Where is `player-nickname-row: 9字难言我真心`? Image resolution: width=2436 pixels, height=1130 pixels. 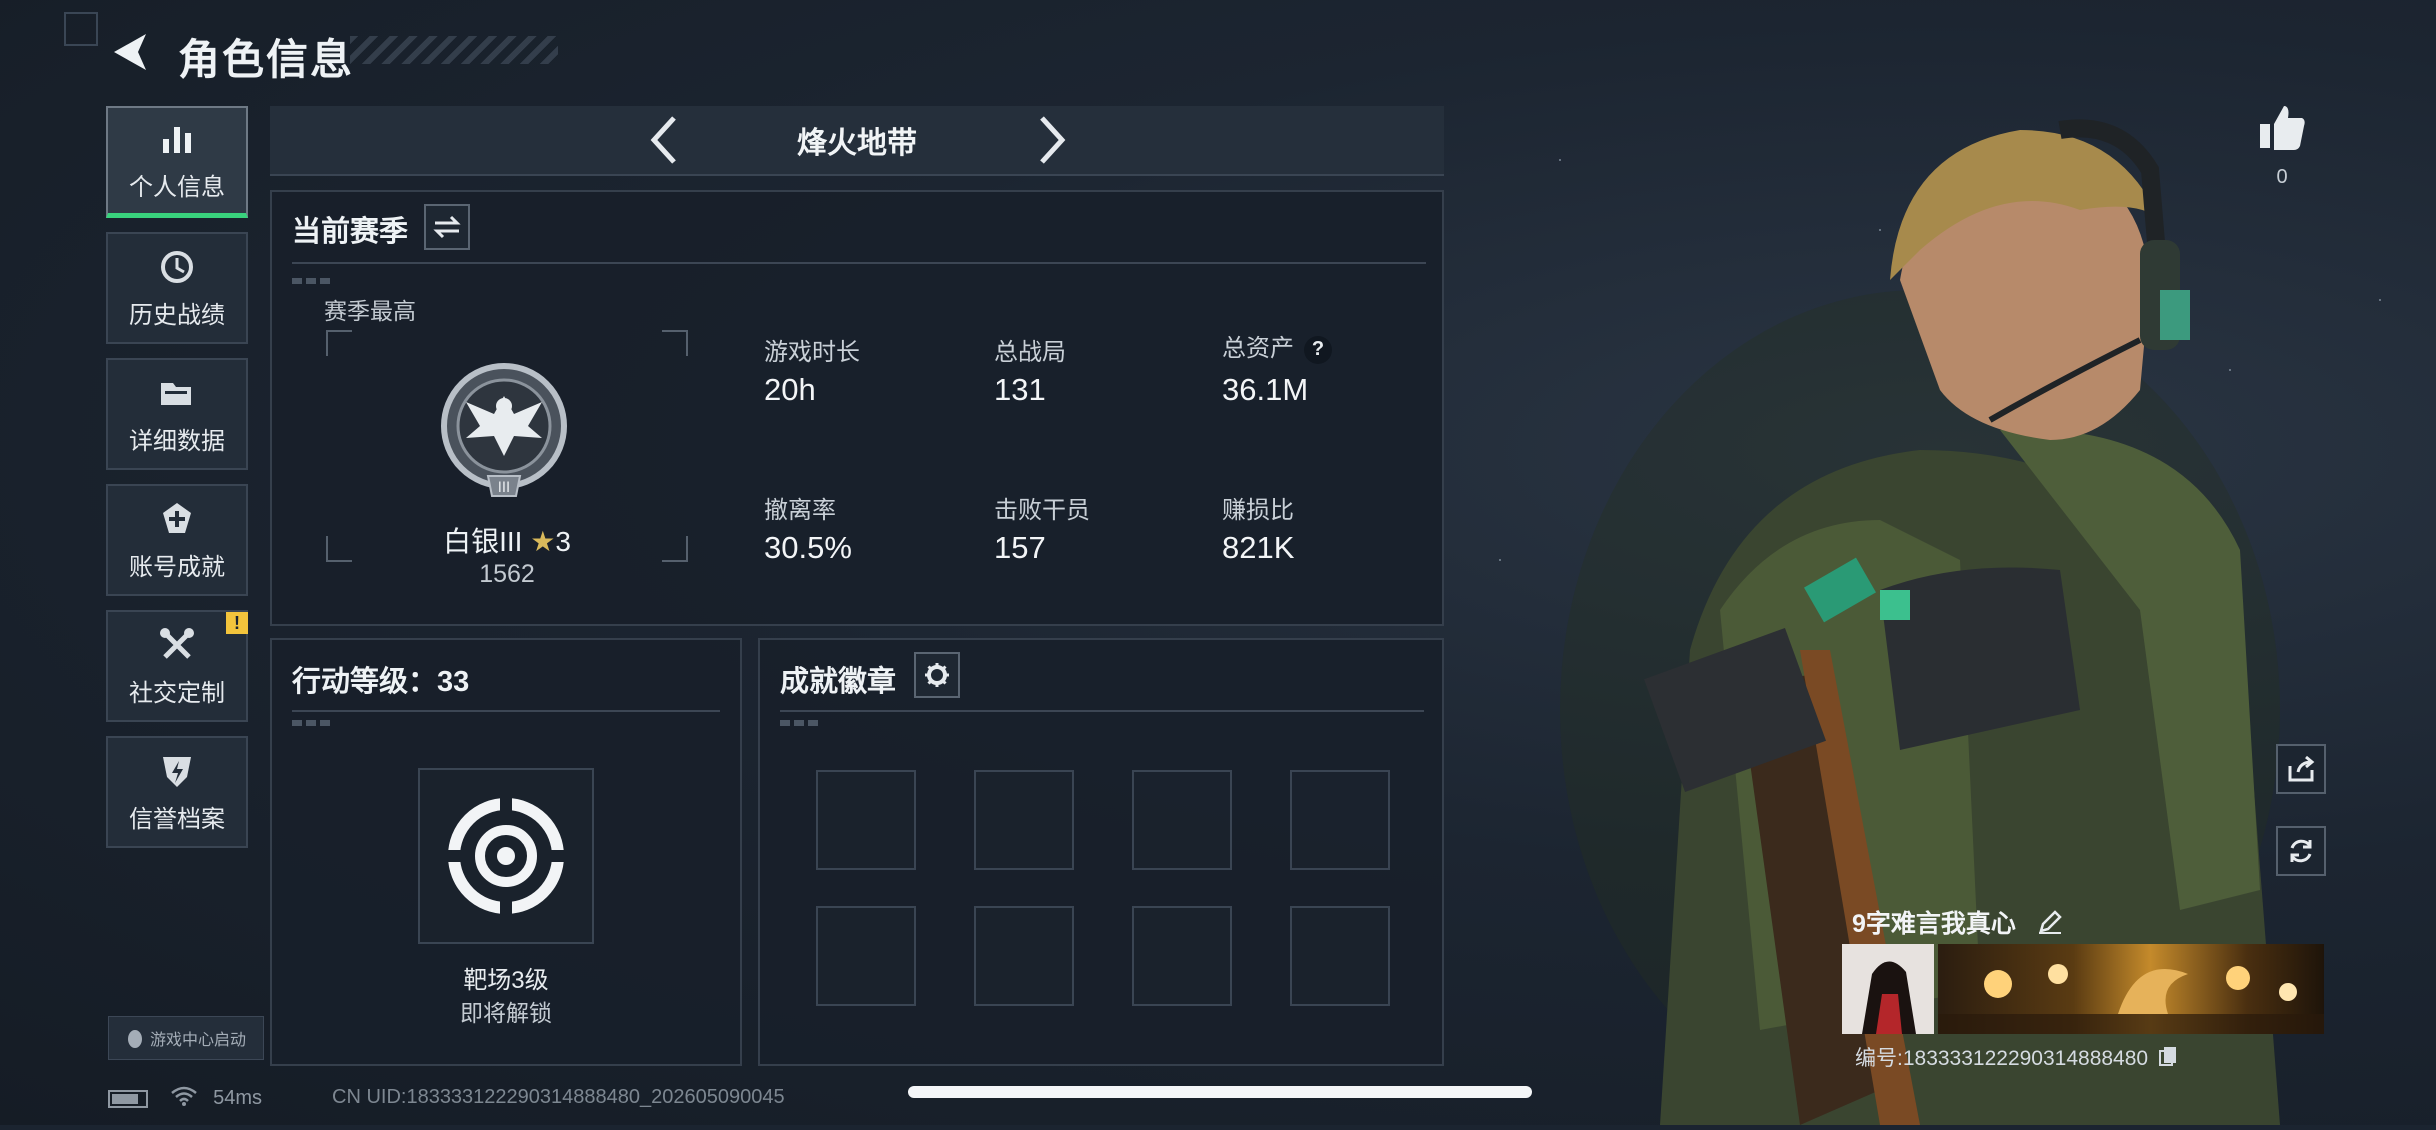
player-nickname-row: 9字难言我真心 is located at coordinates (1957, 923).